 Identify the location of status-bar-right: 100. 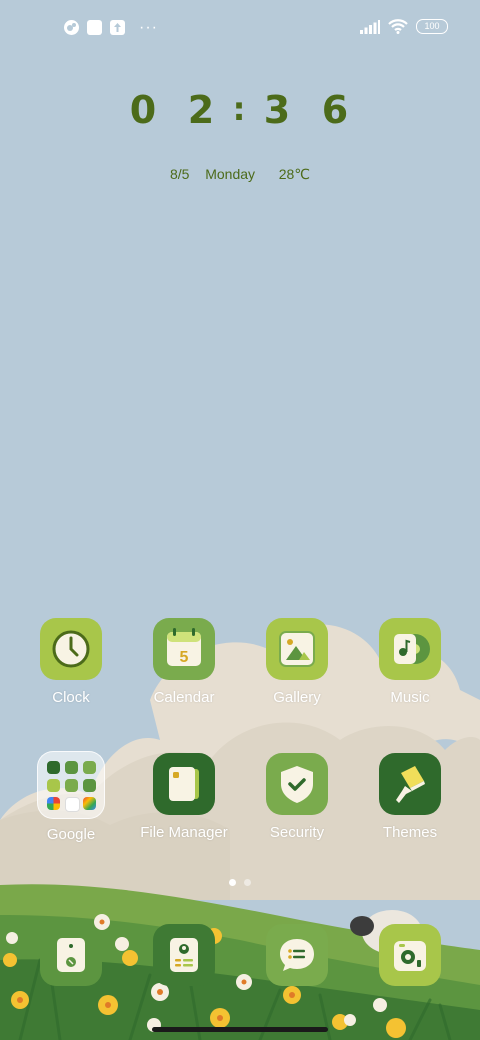
(404, 26).